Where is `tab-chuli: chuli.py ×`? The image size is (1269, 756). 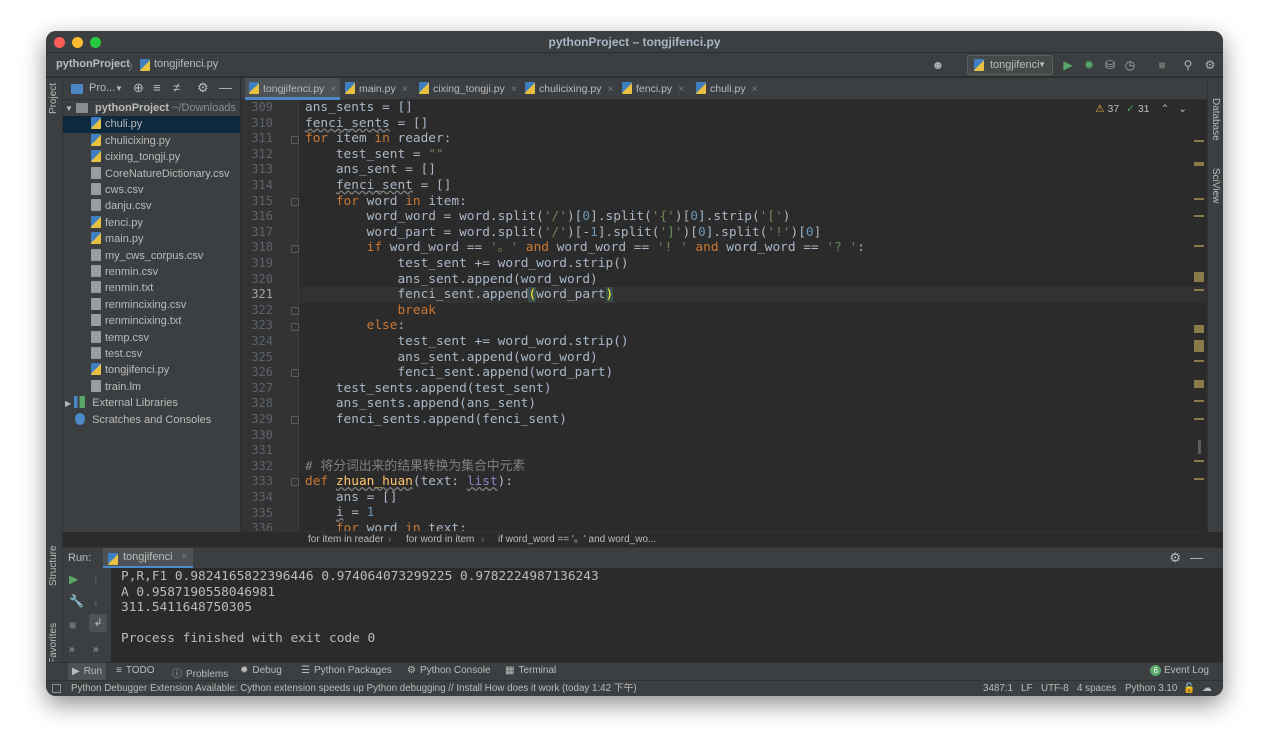
tab-chuli: chuli.py × is located at coordinates (727, 89).